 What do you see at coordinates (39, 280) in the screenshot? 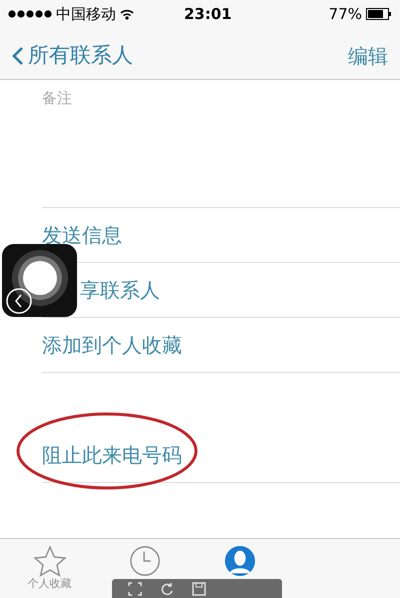
I see `assistive-touch-button` at bounding box center [39, 280].